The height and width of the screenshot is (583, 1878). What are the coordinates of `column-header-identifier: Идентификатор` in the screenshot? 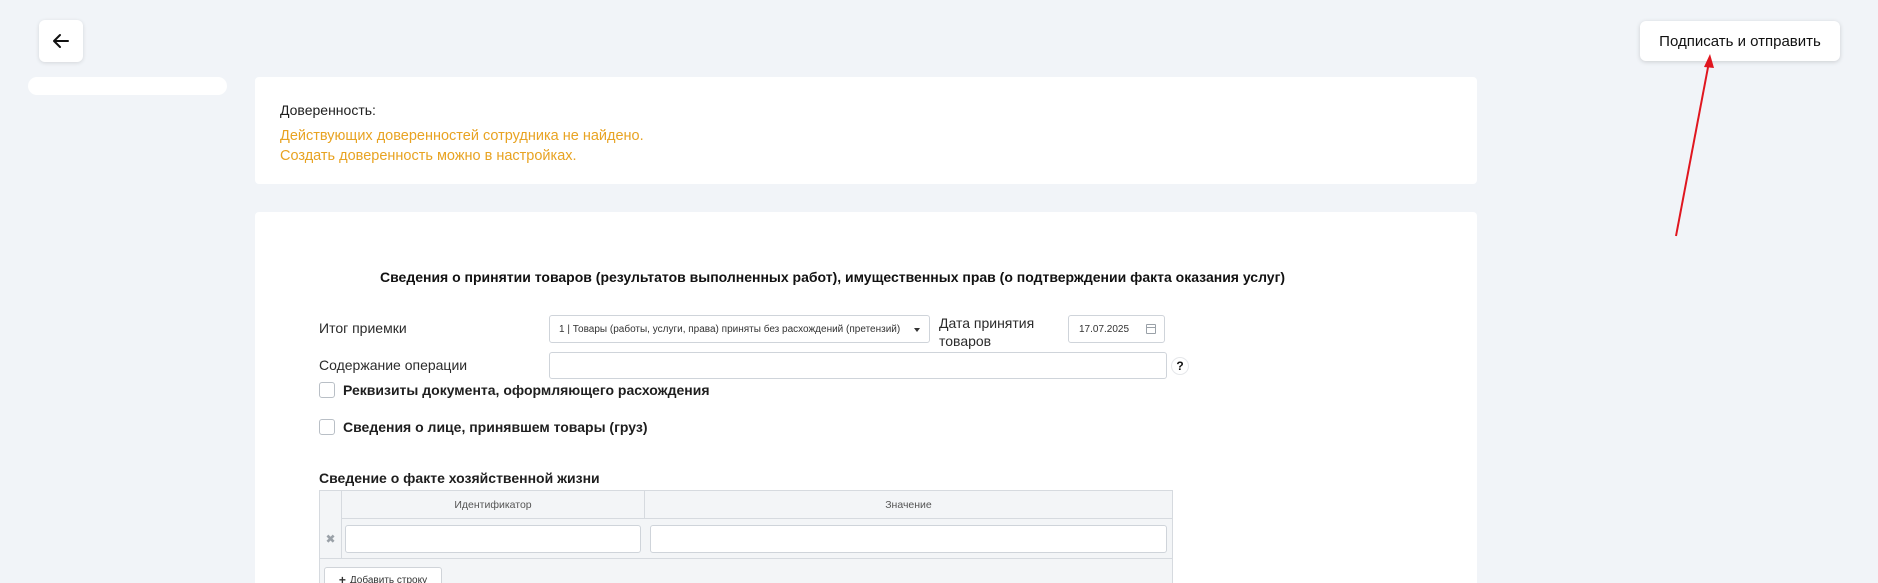 It's located at (493, 505).